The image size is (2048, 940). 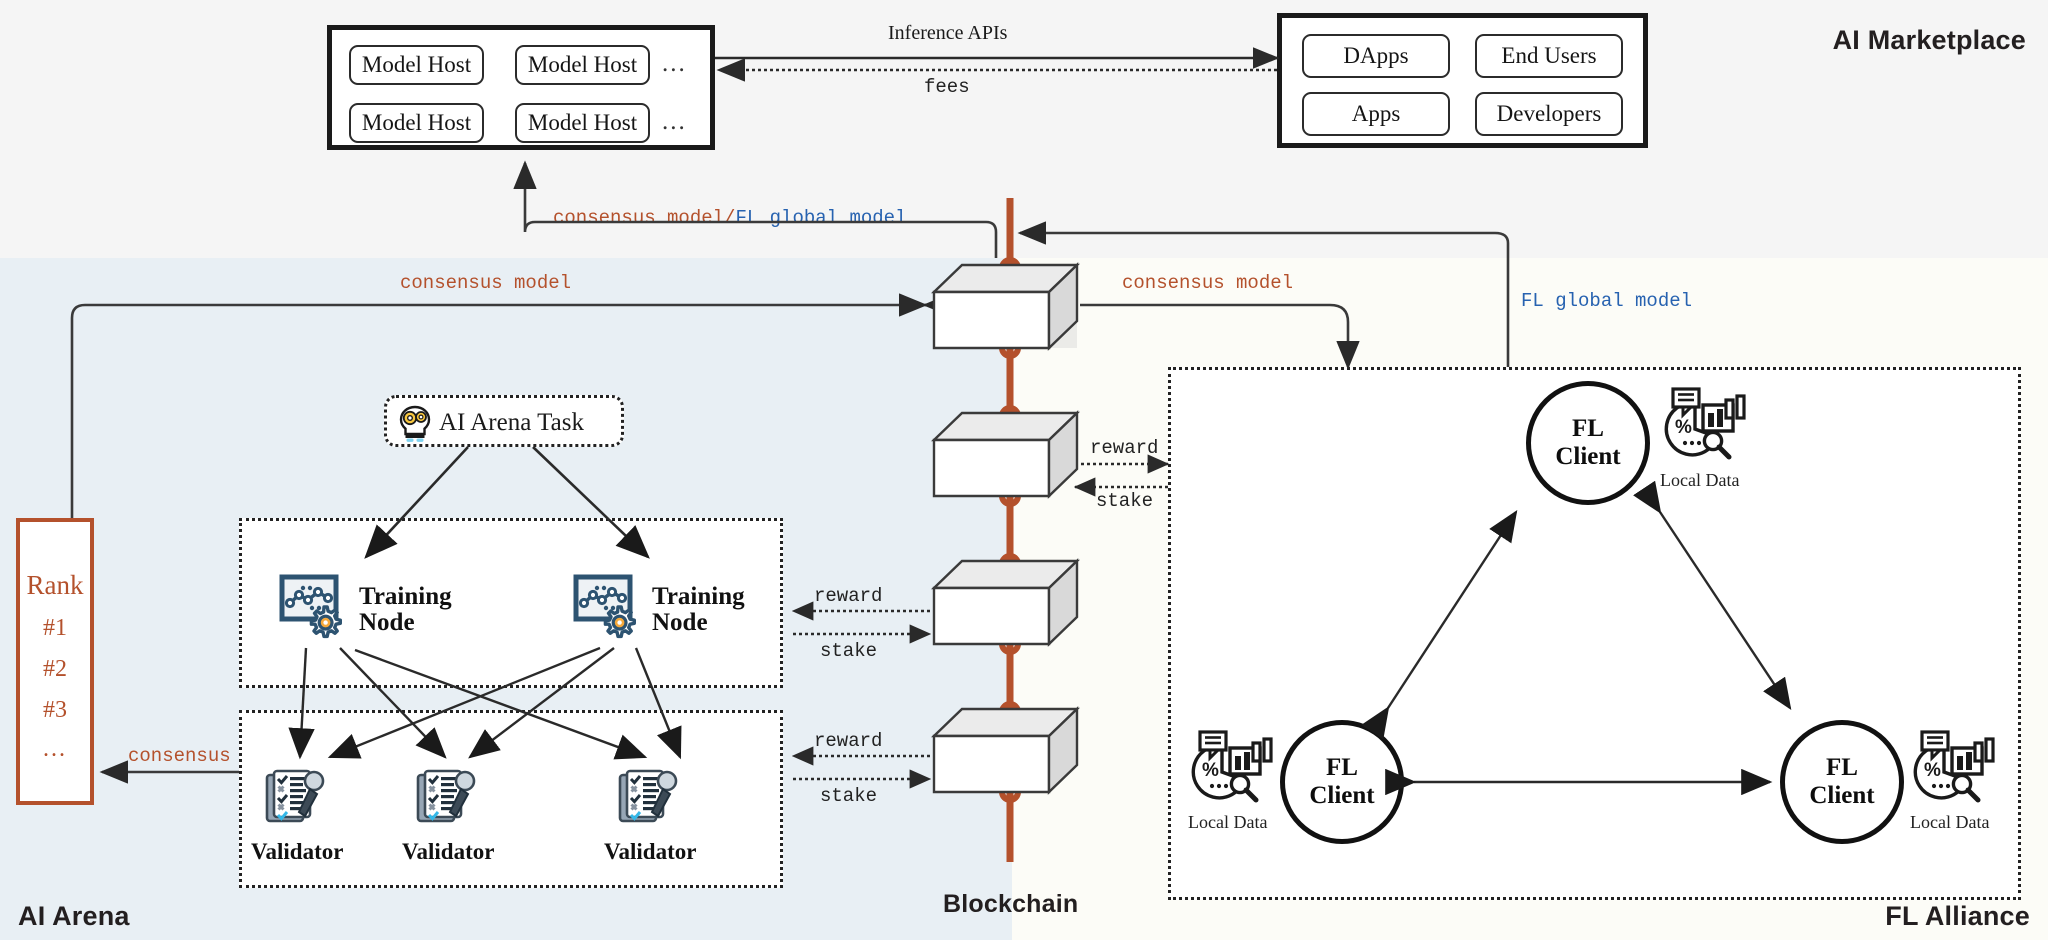 What do you see at coordinates (448, 851) in the screenshot?
I see `validator-label-2: Validator` at bounding box center [448, 851].